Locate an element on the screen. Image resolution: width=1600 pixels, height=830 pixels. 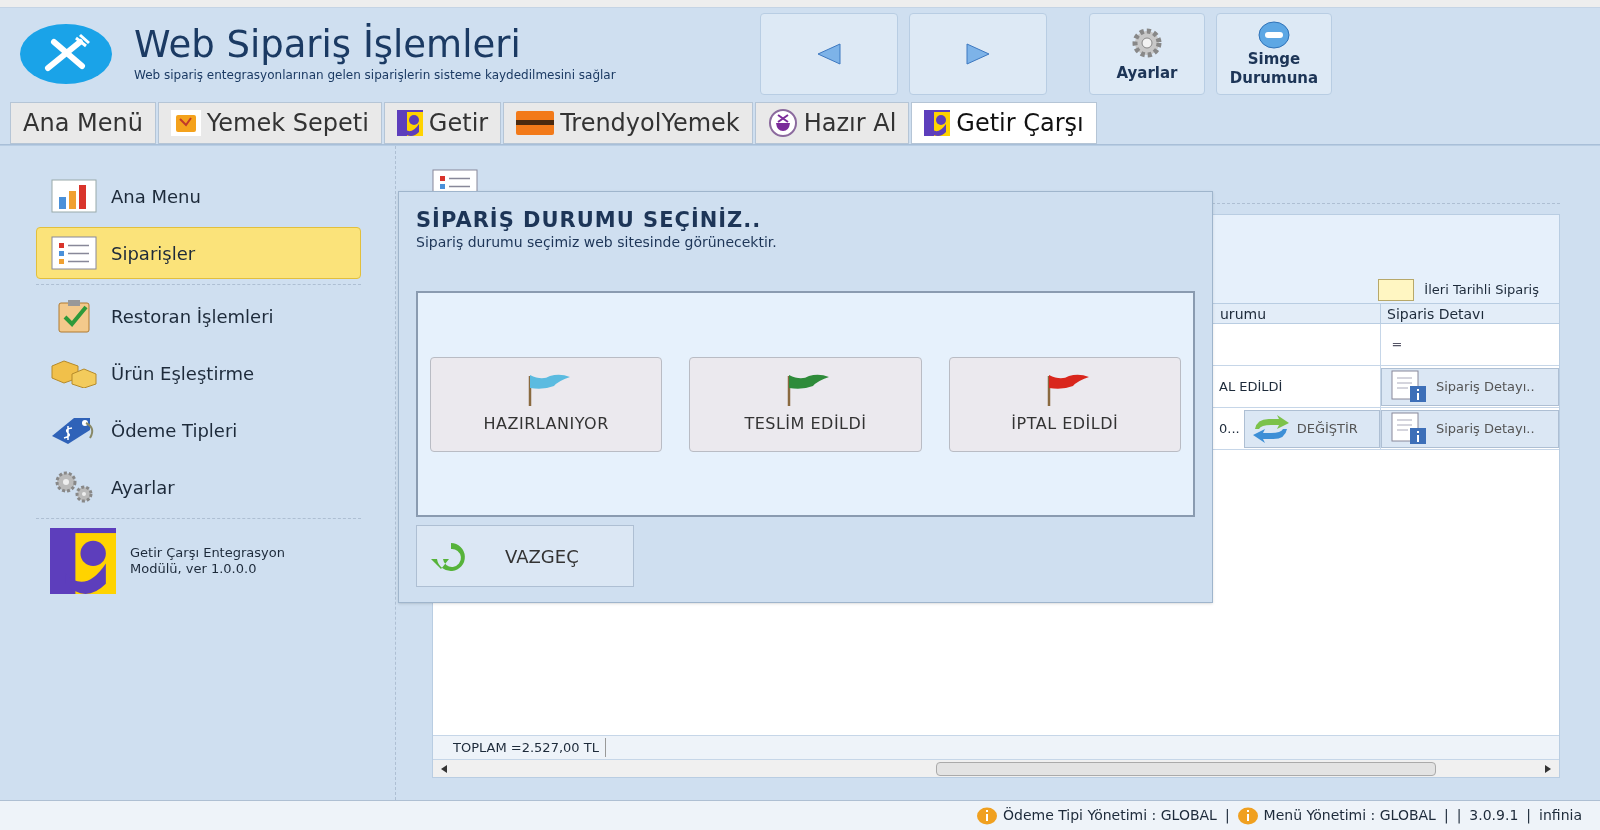
module-version-text: Getir Çarşı Entegrasyon Modülü, ver 1.0.0.0 is located at coordinates (207, 561).